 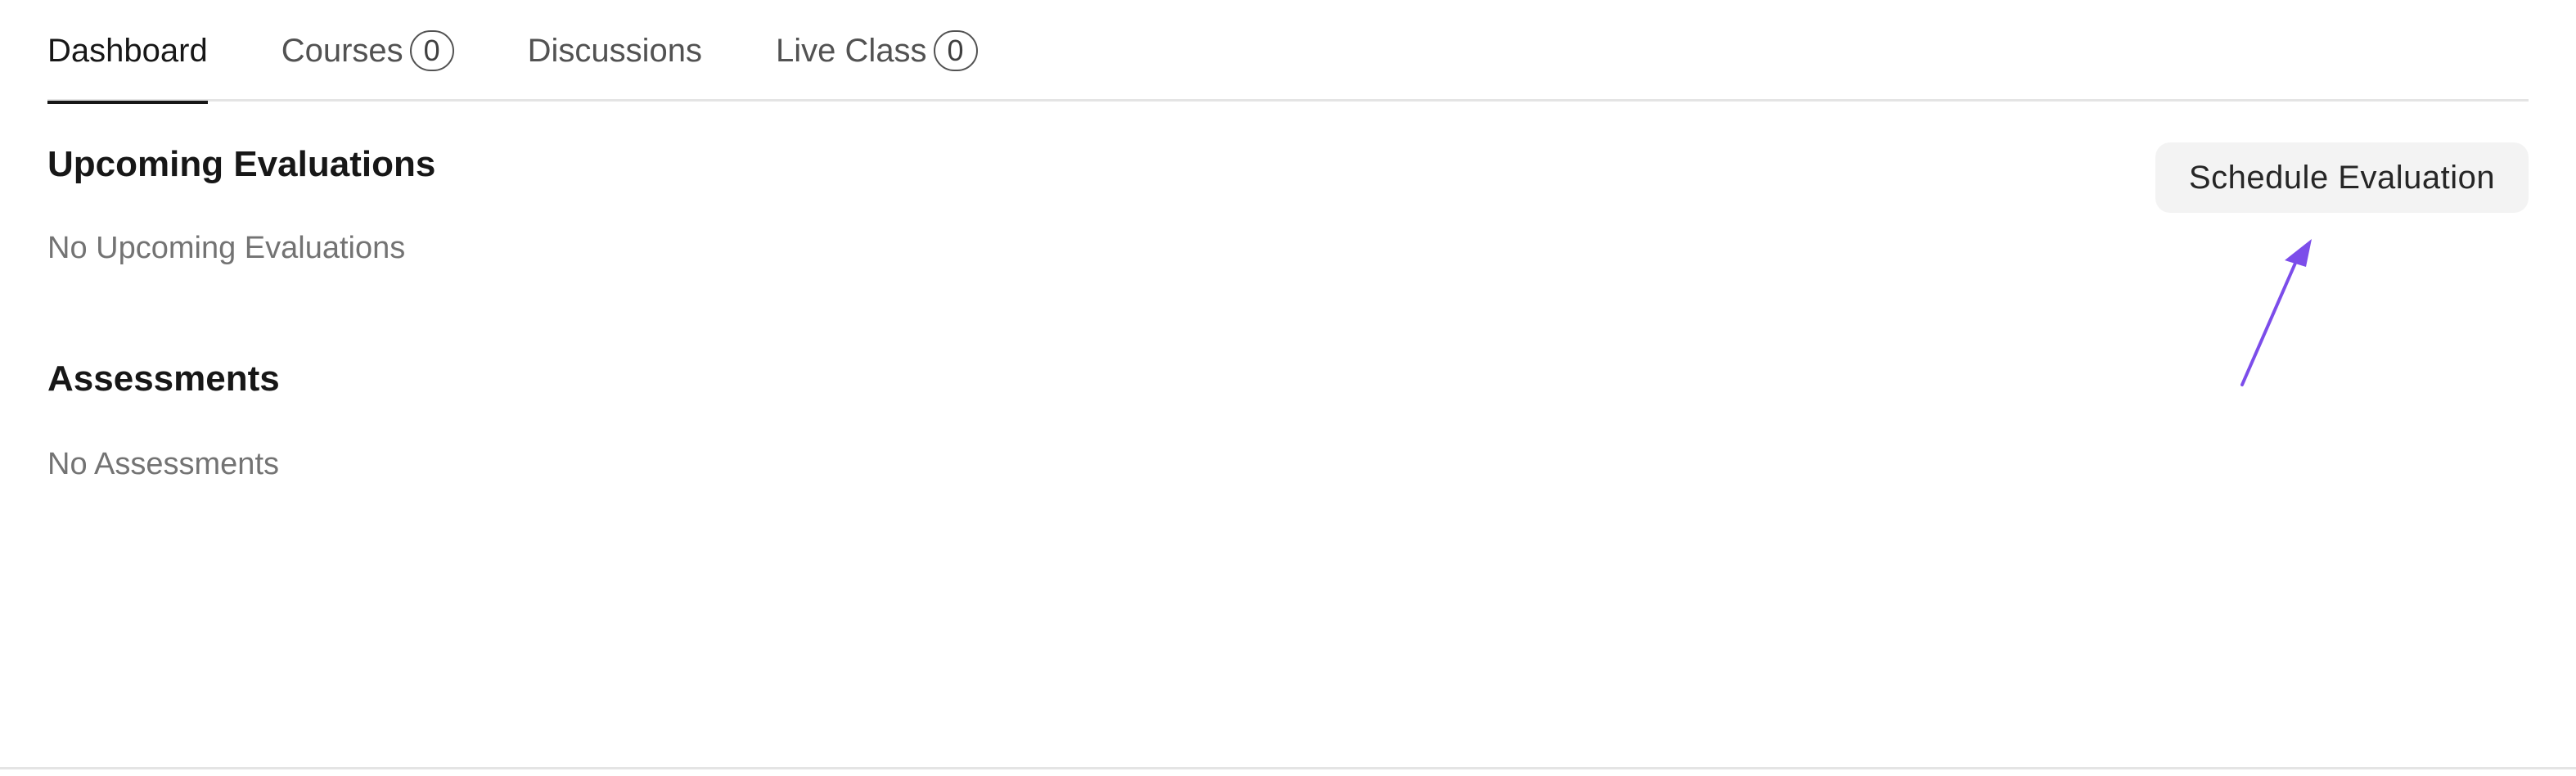 I want to click on upcoming-evaluations-empty-text: No Upcoming Evaluations, so click(x=227, y=248).